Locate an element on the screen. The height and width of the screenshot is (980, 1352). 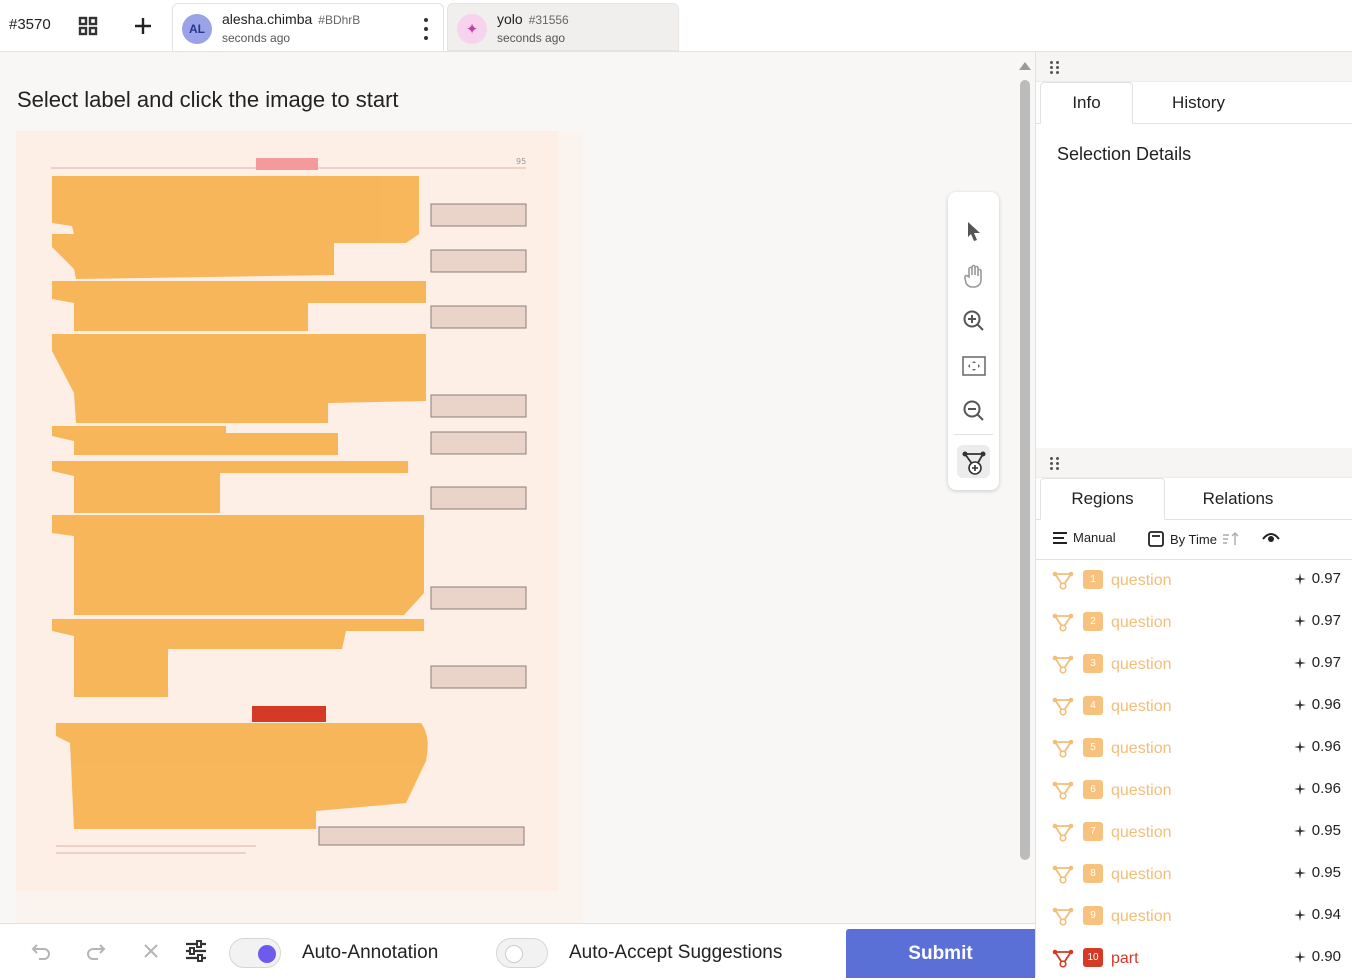
region-number-badge: 10 is located at coordinates (1093, 957).